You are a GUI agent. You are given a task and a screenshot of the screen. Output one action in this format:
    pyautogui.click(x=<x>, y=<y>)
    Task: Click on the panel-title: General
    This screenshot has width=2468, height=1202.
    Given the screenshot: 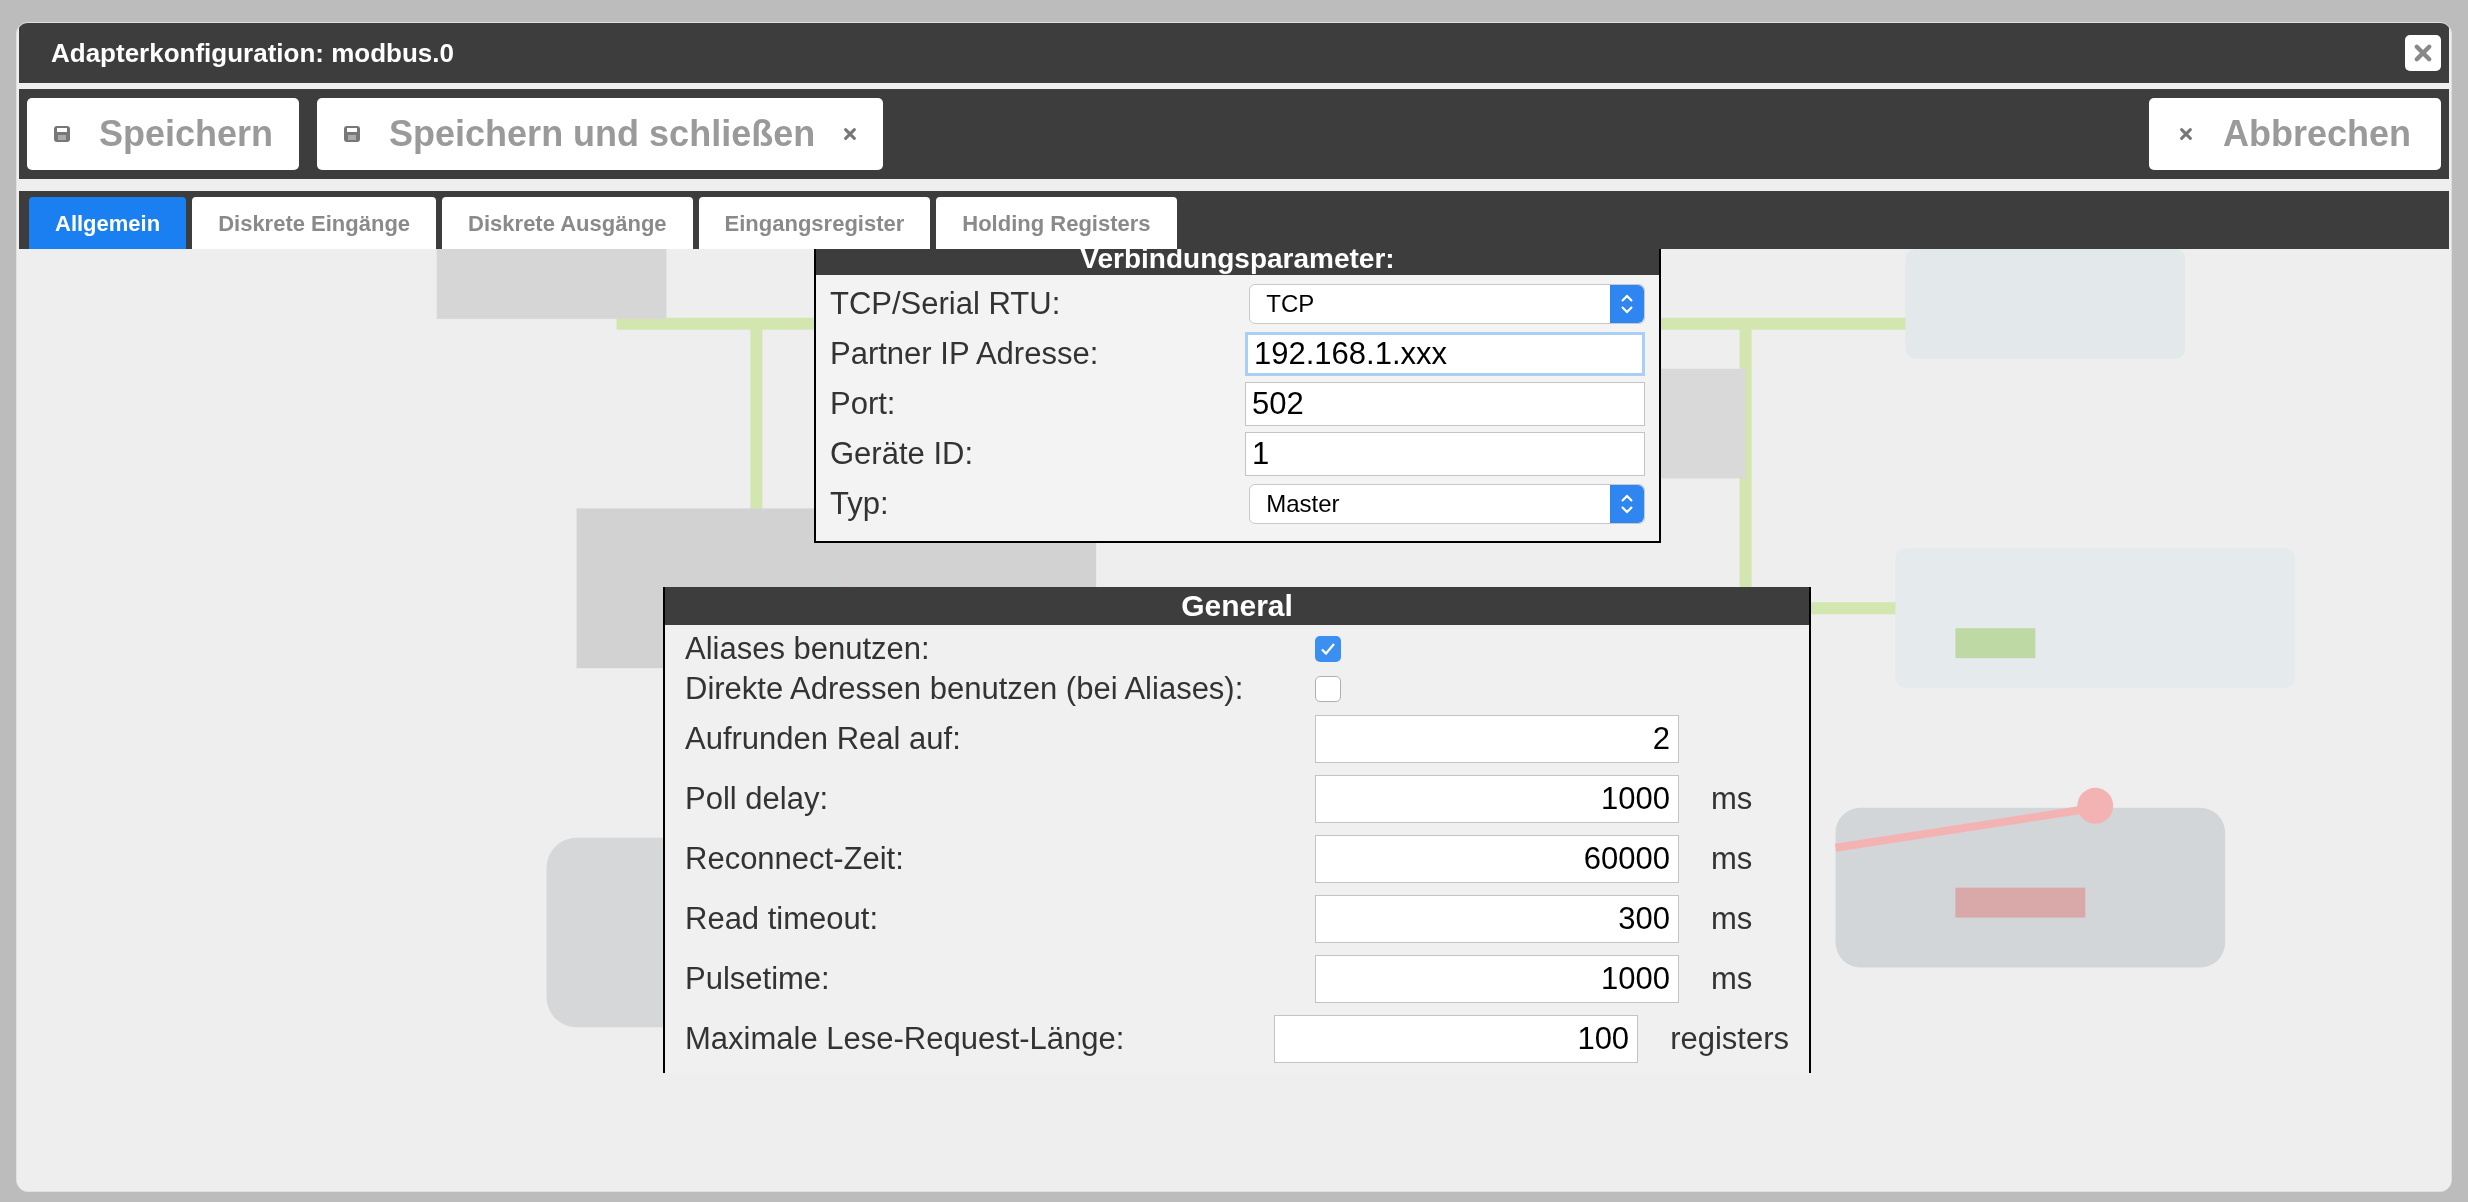 What is the action you would take?
    pyautogui.click(x=1237, y=606)
    